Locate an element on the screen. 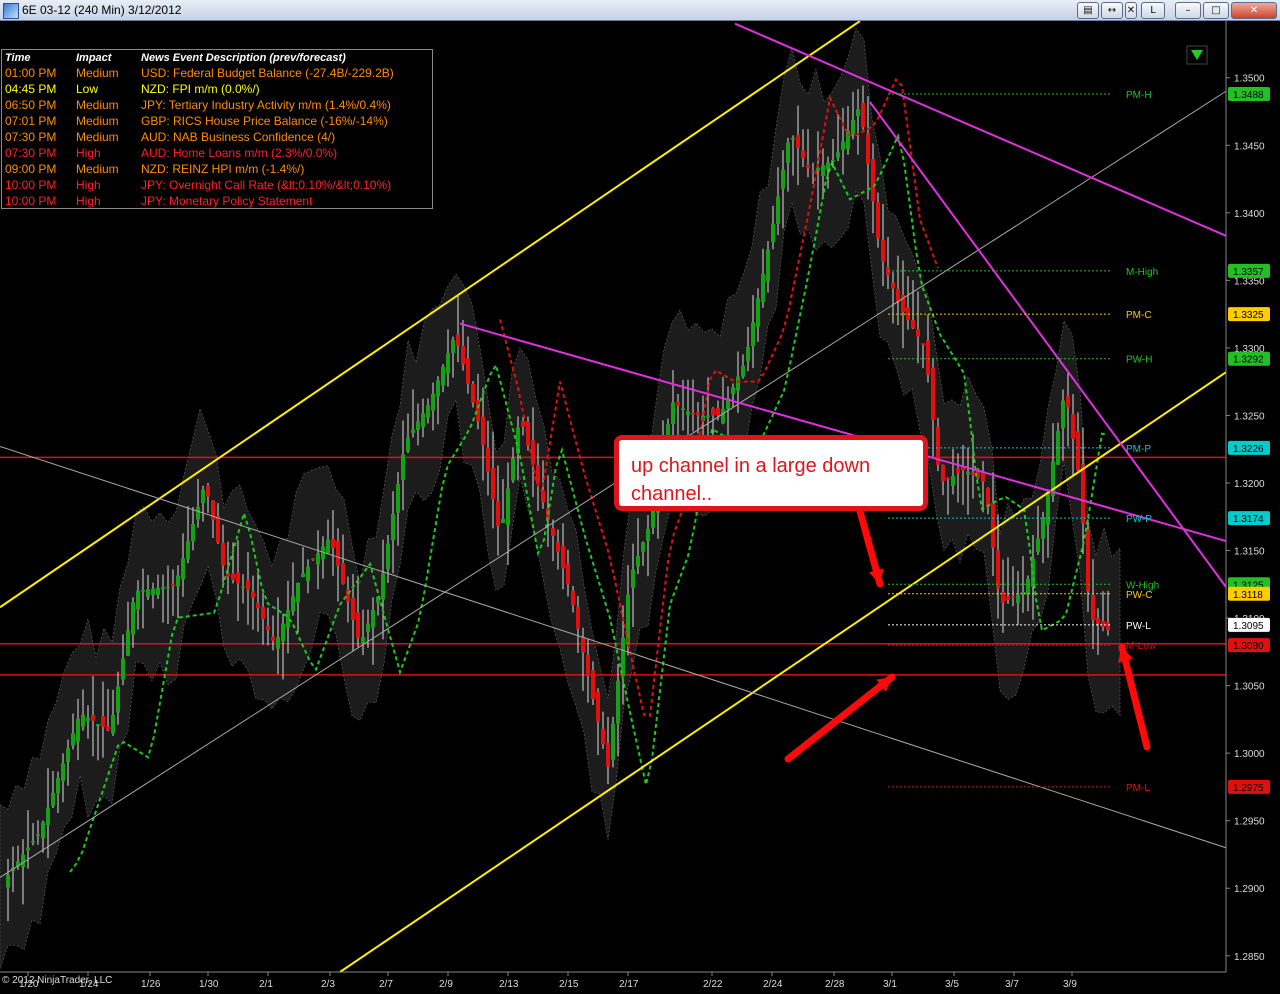 The width and height of the screenshot is (1280, 994). price-tag-label: 1.3488 is located at coordinates (1248, 95).